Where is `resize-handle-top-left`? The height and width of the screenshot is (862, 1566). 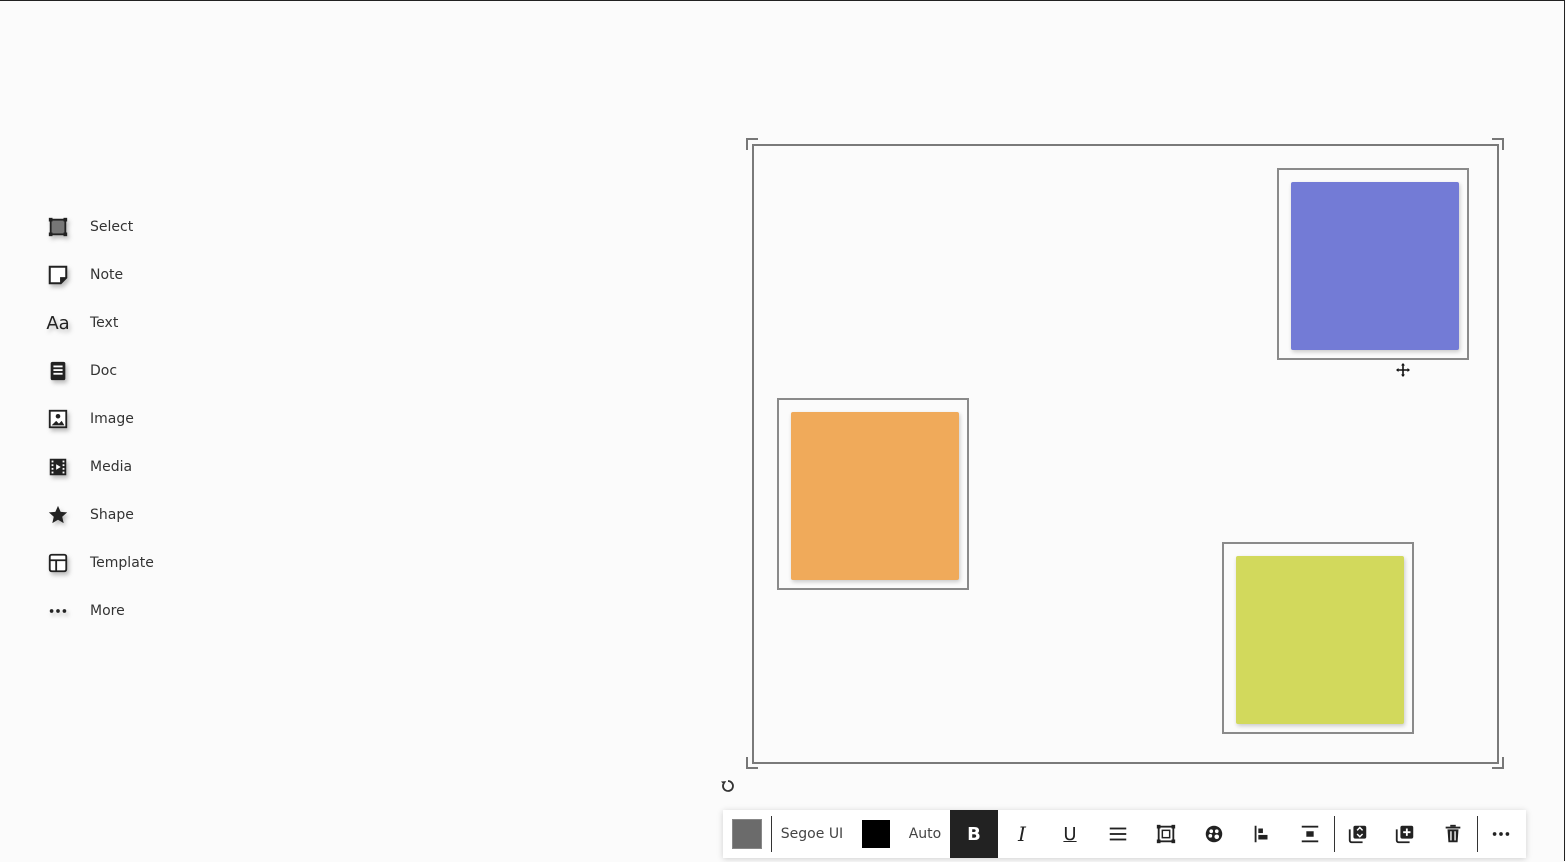
resize-handle-top-left is located at coordinates (752, 144).